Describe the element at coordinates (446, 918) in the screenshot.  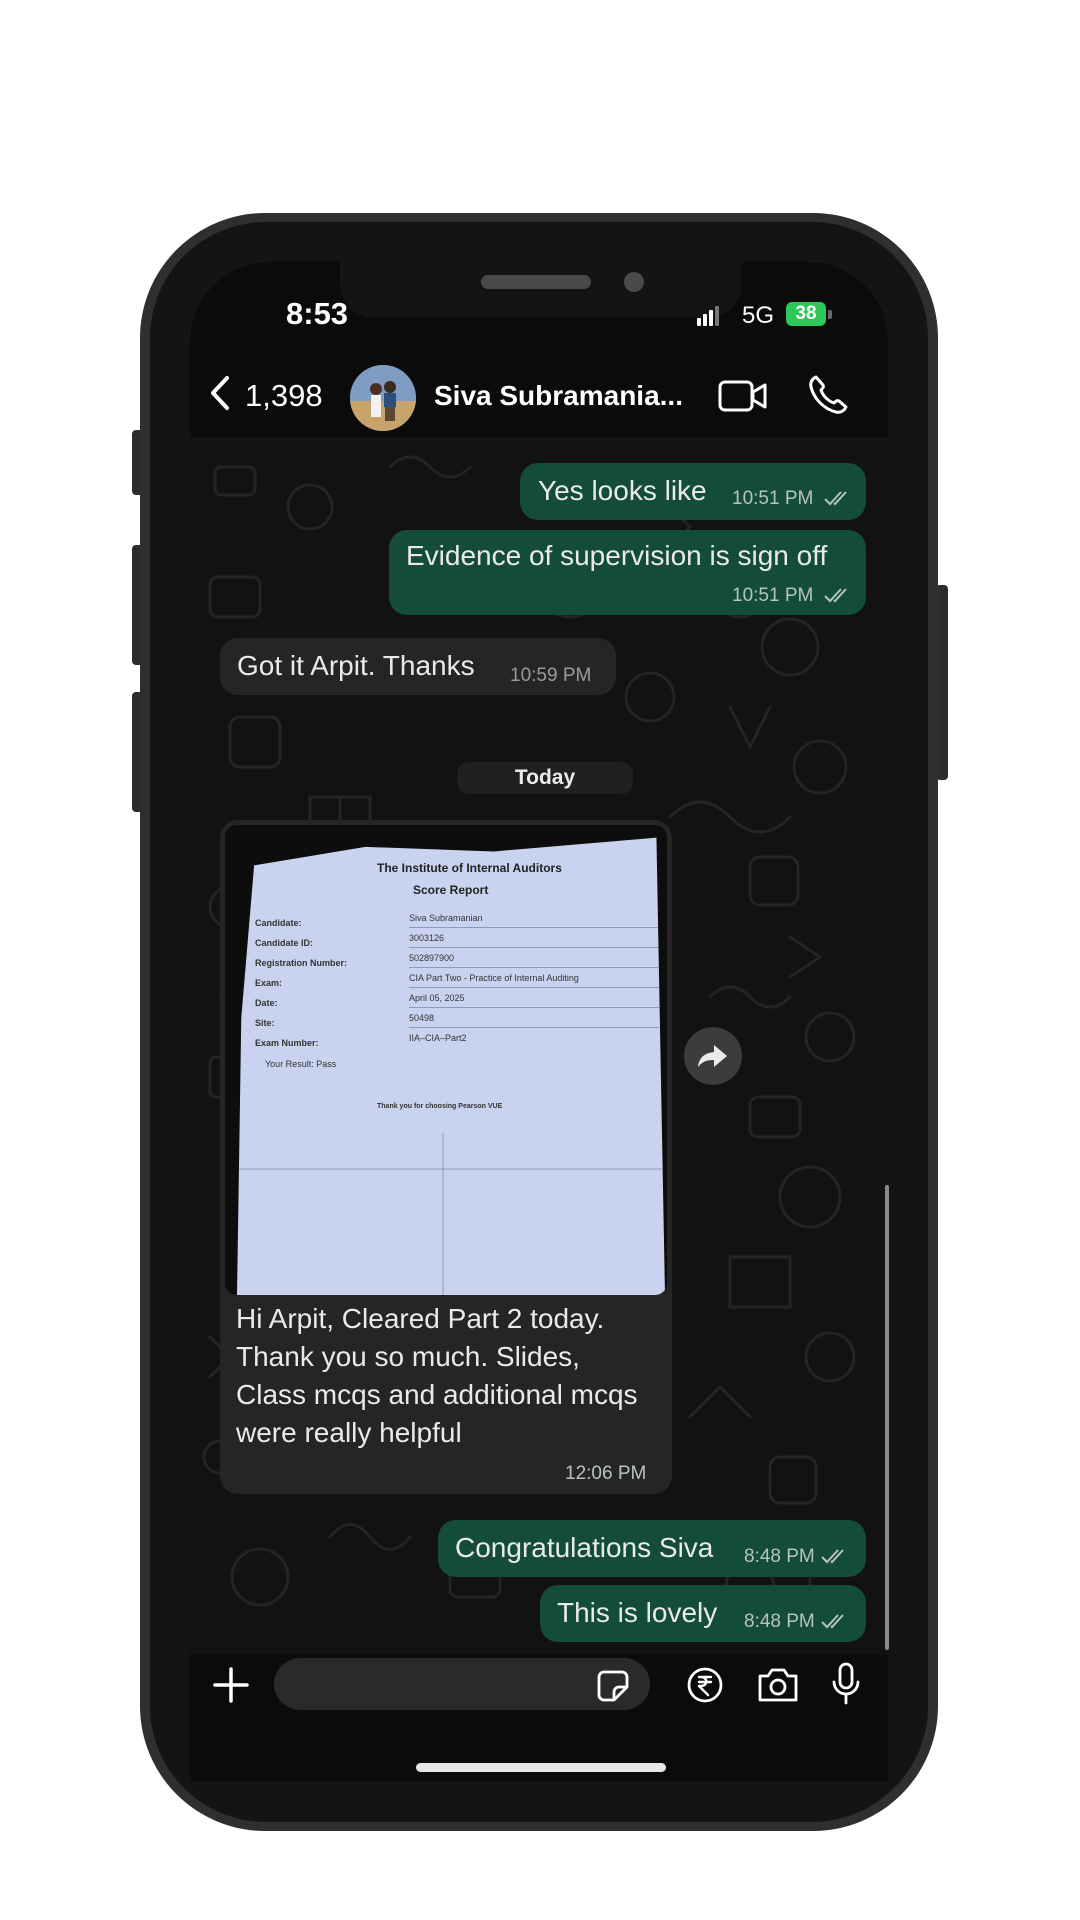
I see `document-field-value: Siva Subramanian` at that location.